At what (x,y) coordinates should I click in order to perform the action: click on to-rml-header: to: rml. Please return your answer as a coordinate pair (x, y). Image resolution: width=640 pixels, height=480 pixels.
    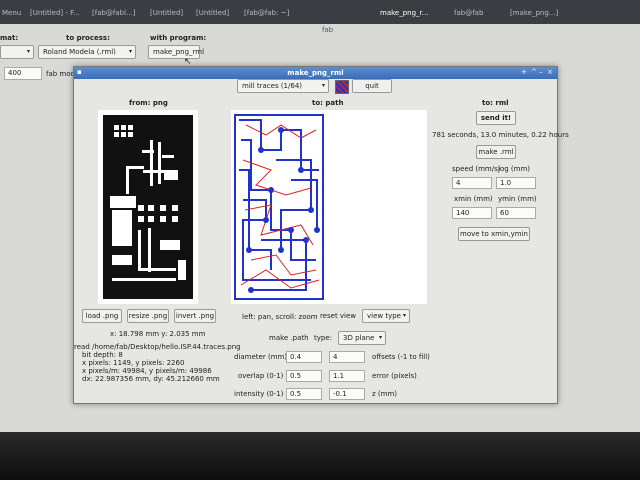
    Looking at the image, I should click on (495, 103).